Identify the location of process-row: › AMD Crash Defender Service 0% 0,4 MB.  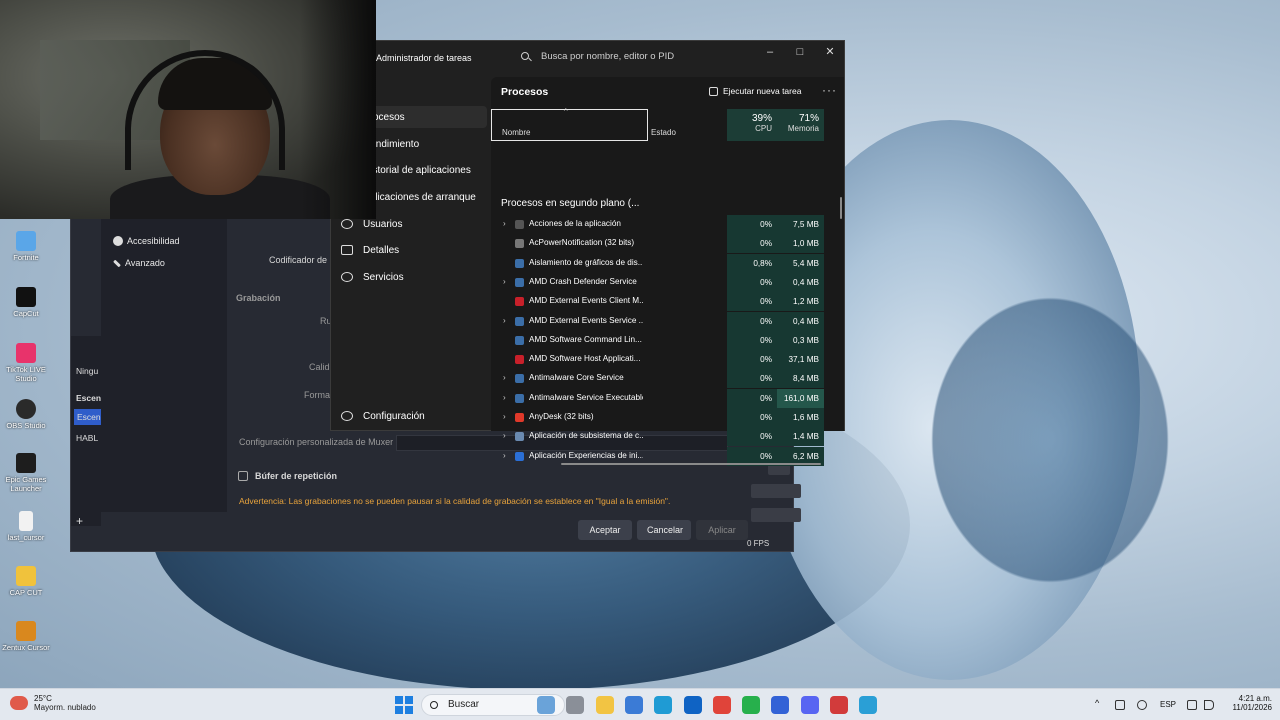
(658, 282).